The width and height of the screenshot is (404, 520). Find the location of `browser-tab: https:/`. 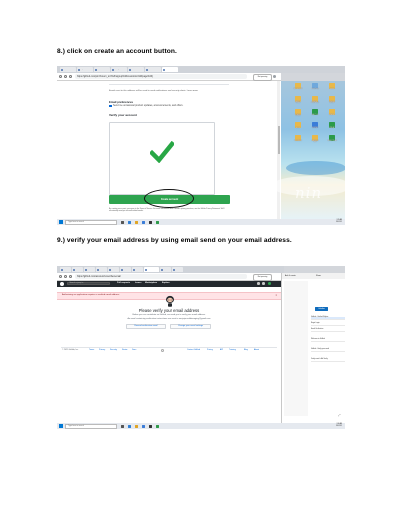

browser-tab: https:/ is located at coordinates (85, 69).